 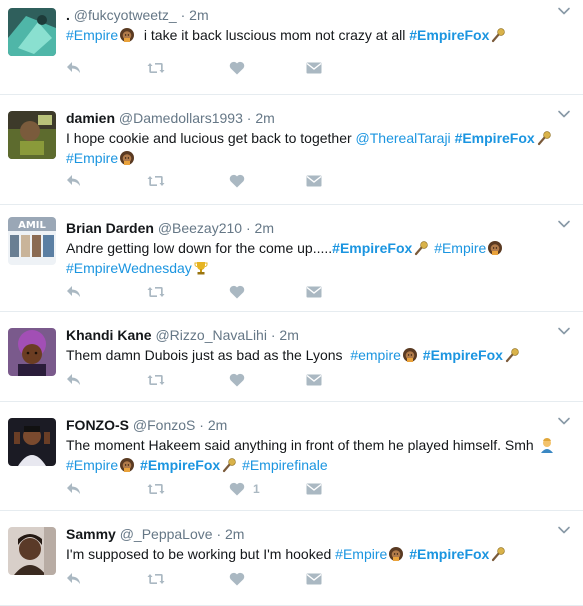 What do you see at coordinates (32, 241) in the screenshot?
I see `avatar: AMIL` at bounding box center [32, 241].